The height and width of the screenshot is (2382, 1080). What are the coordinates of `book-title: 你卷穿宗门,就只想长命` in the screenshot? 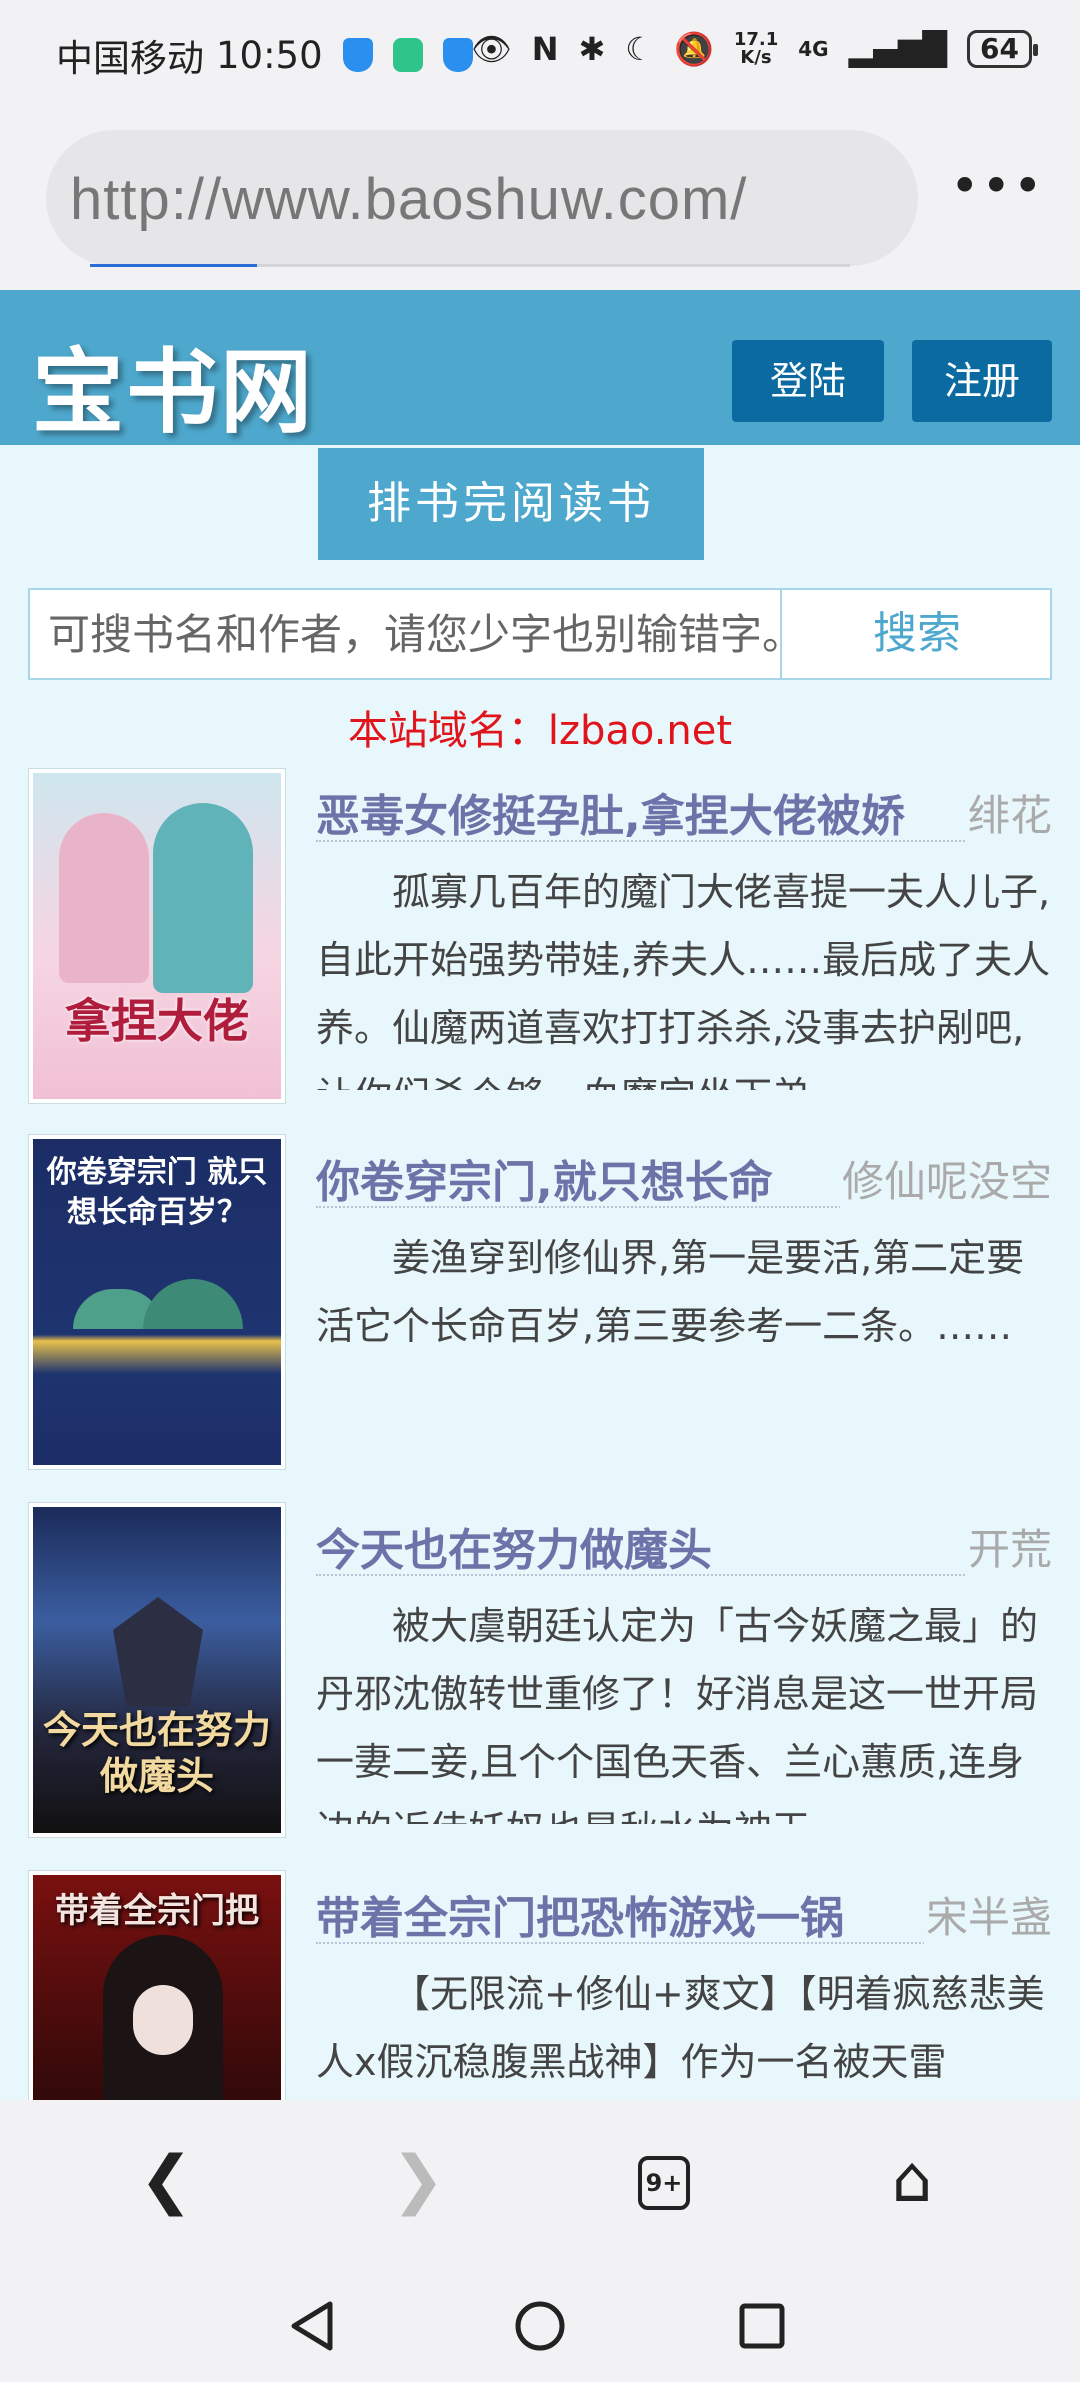 It's located at (544, 1178).